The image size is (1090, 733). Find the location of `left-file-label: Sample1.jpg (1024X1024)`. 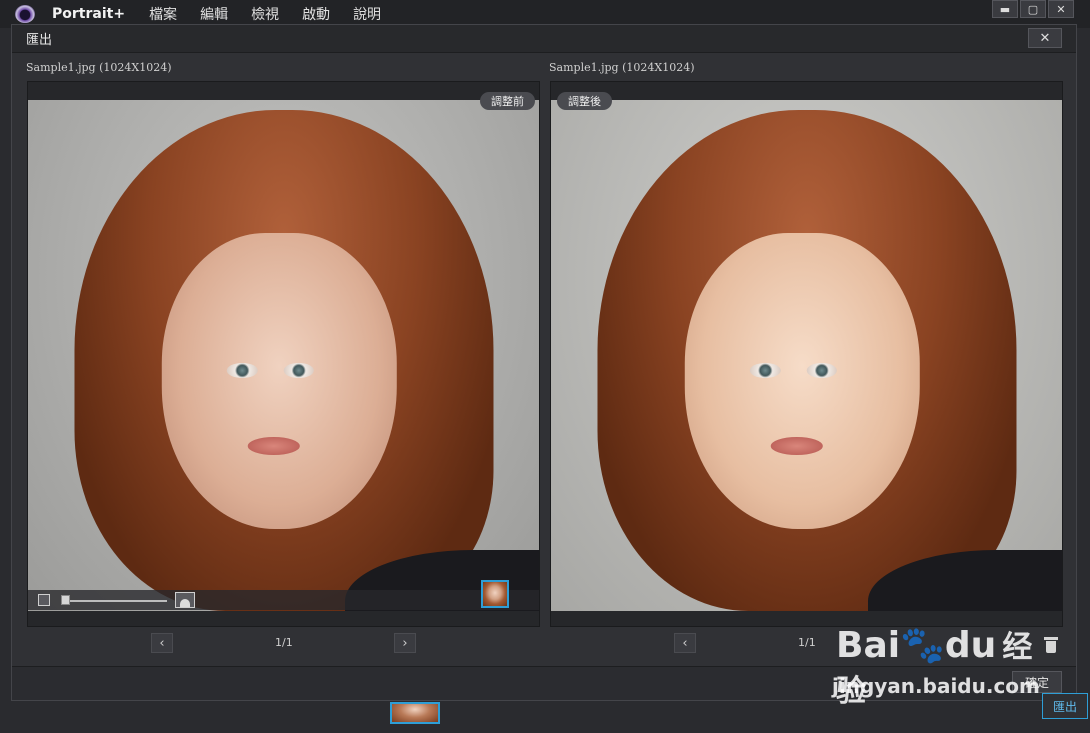

left-file-label: Sample1.jpg (1024X1024) is located at coordinates (99, 67).